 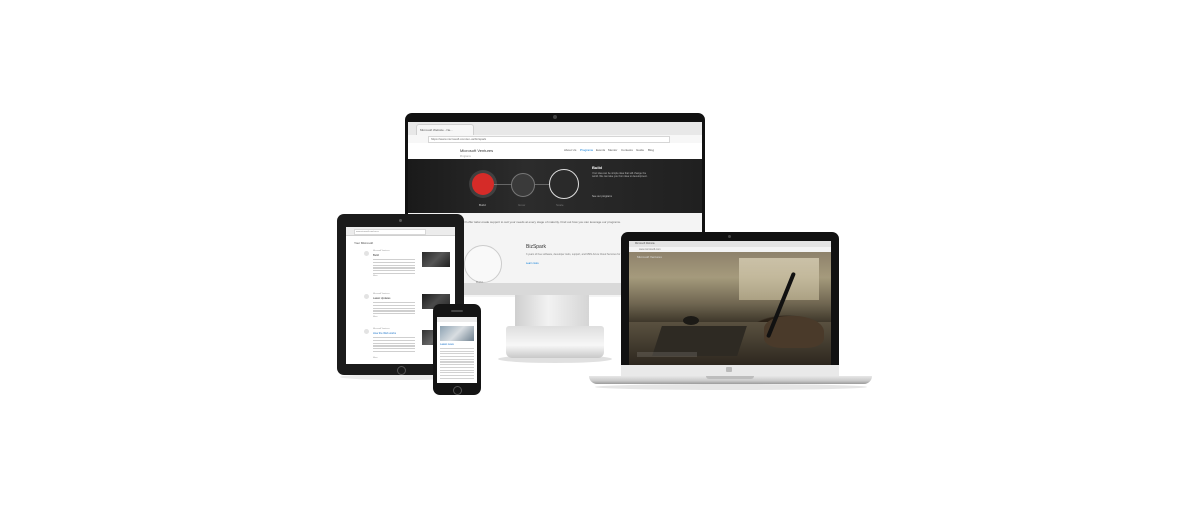 I want to click on grow-icon, so click(x=523, y=185).